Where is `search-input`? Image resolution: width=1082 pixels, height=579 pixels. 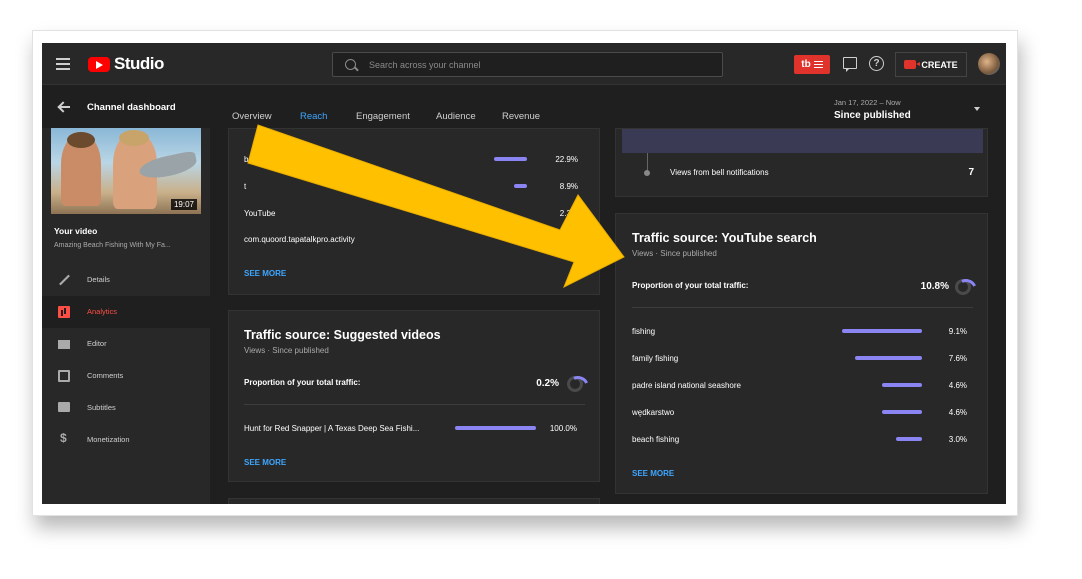 search-input is located at coordinates (539, 64).